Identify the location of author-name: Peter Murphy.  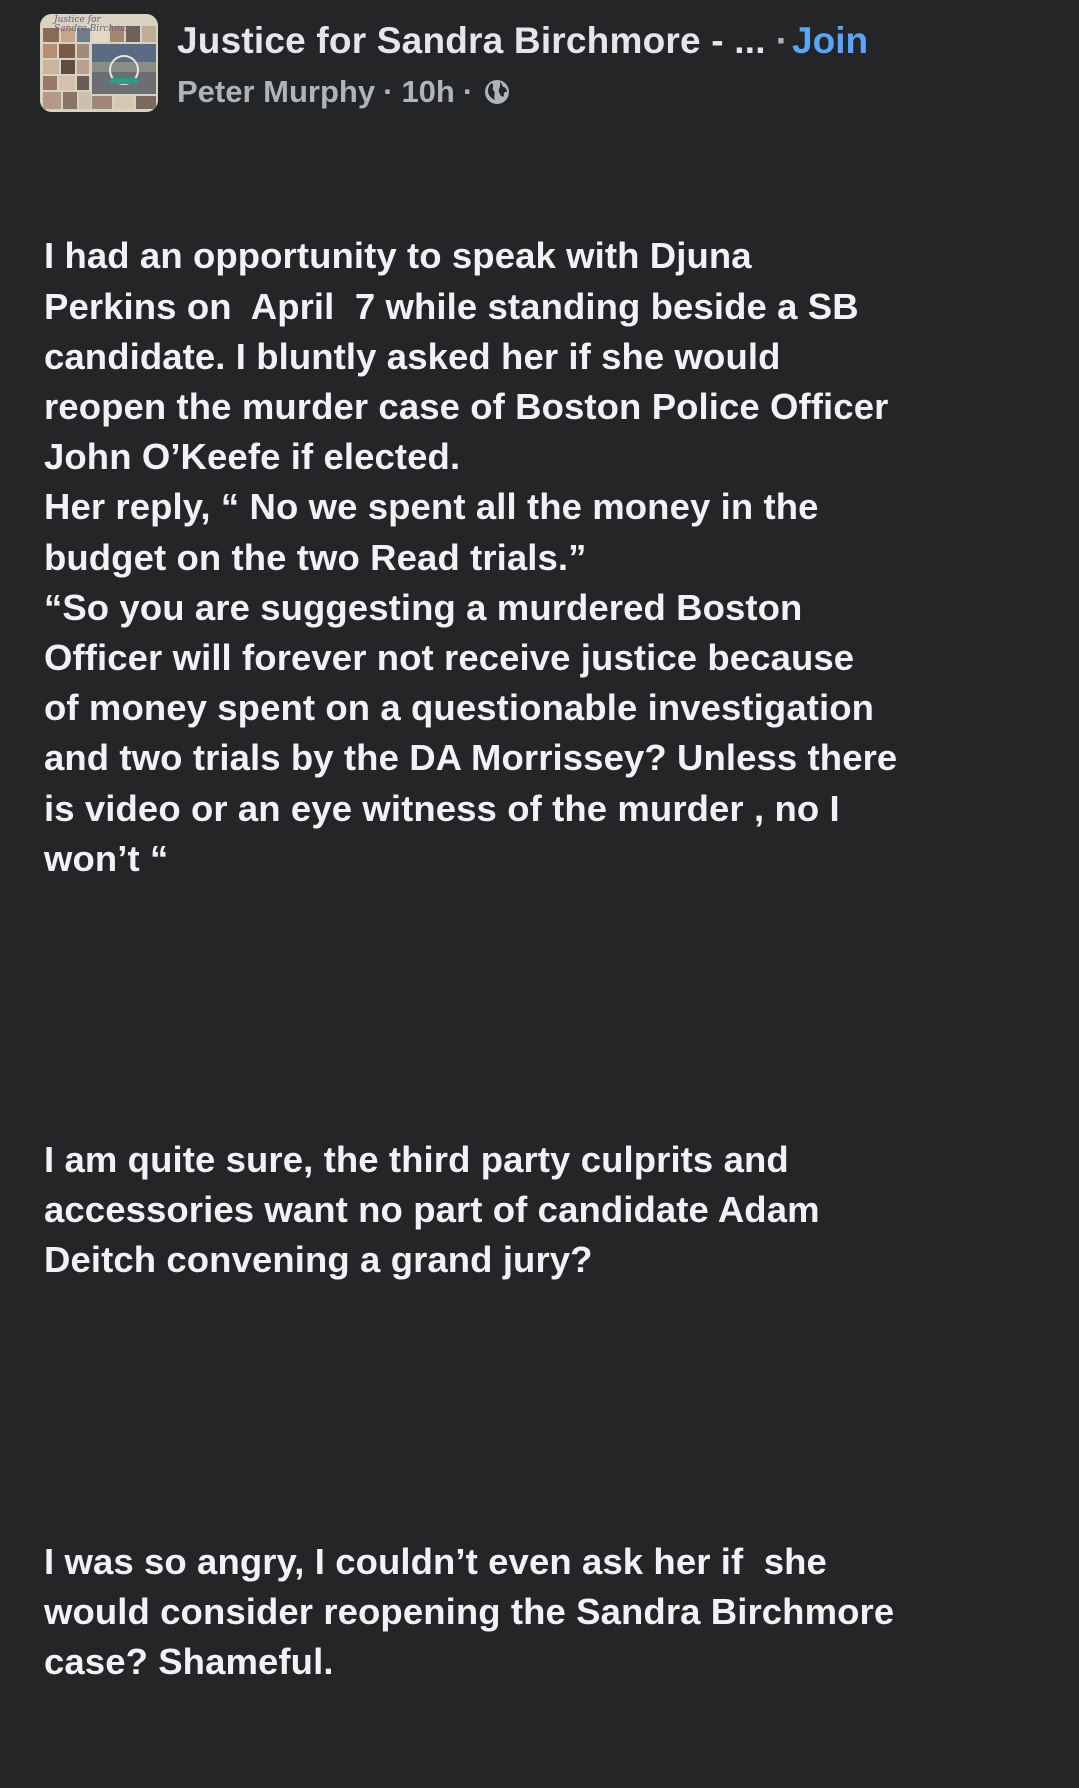
(276, 92).